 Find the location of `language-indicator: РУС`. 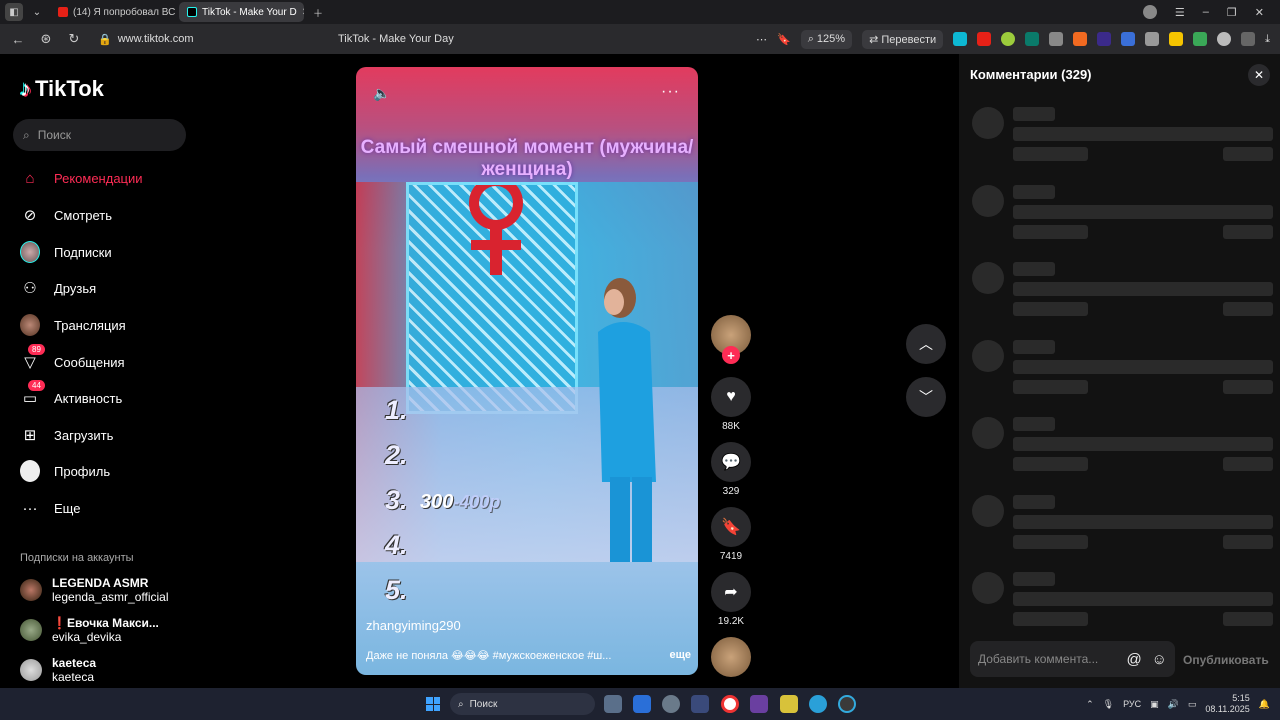

language-indicator: РУС is located at coordinates (1132, 704).